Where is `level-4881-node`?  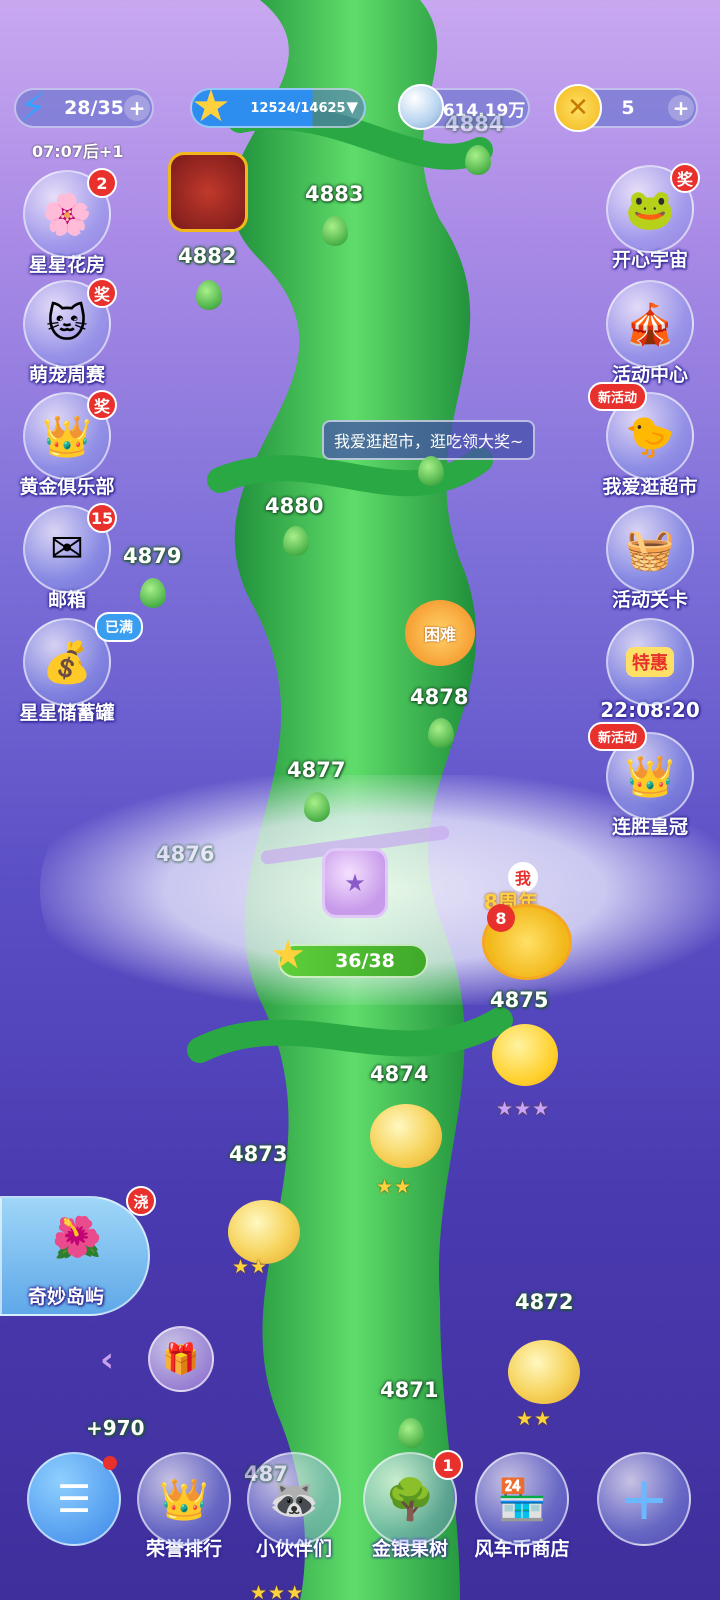 level-4881-node is located at coordinates (431, 471).